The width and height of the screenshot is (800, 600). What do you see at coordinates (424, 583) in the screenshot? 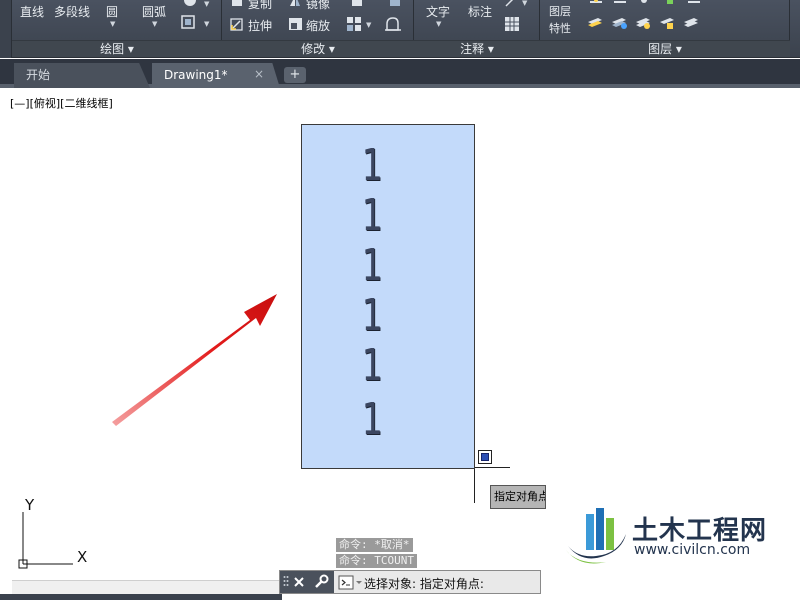
I see `command-prompt-text: 选择对象: 指定对角点:` at bounding box center [424, 583].